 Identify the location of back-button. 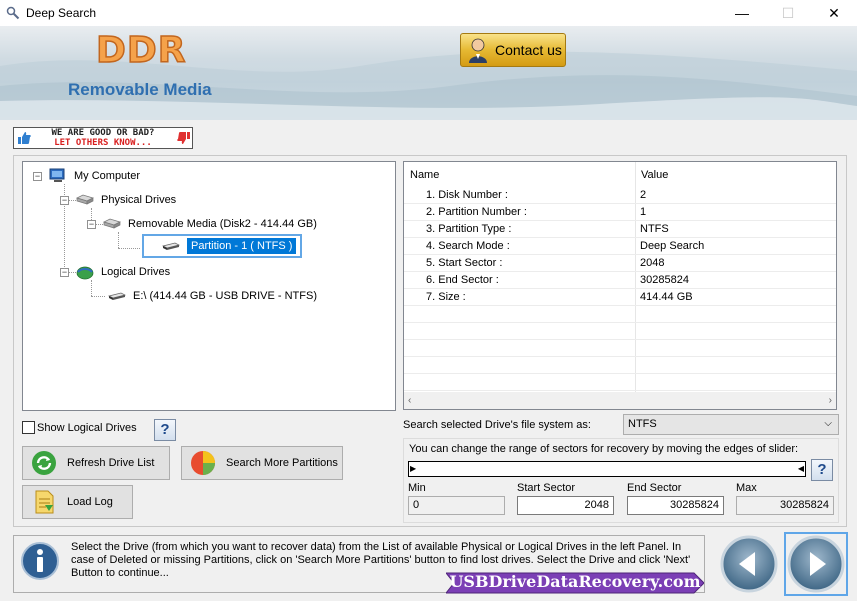
(749, 564).